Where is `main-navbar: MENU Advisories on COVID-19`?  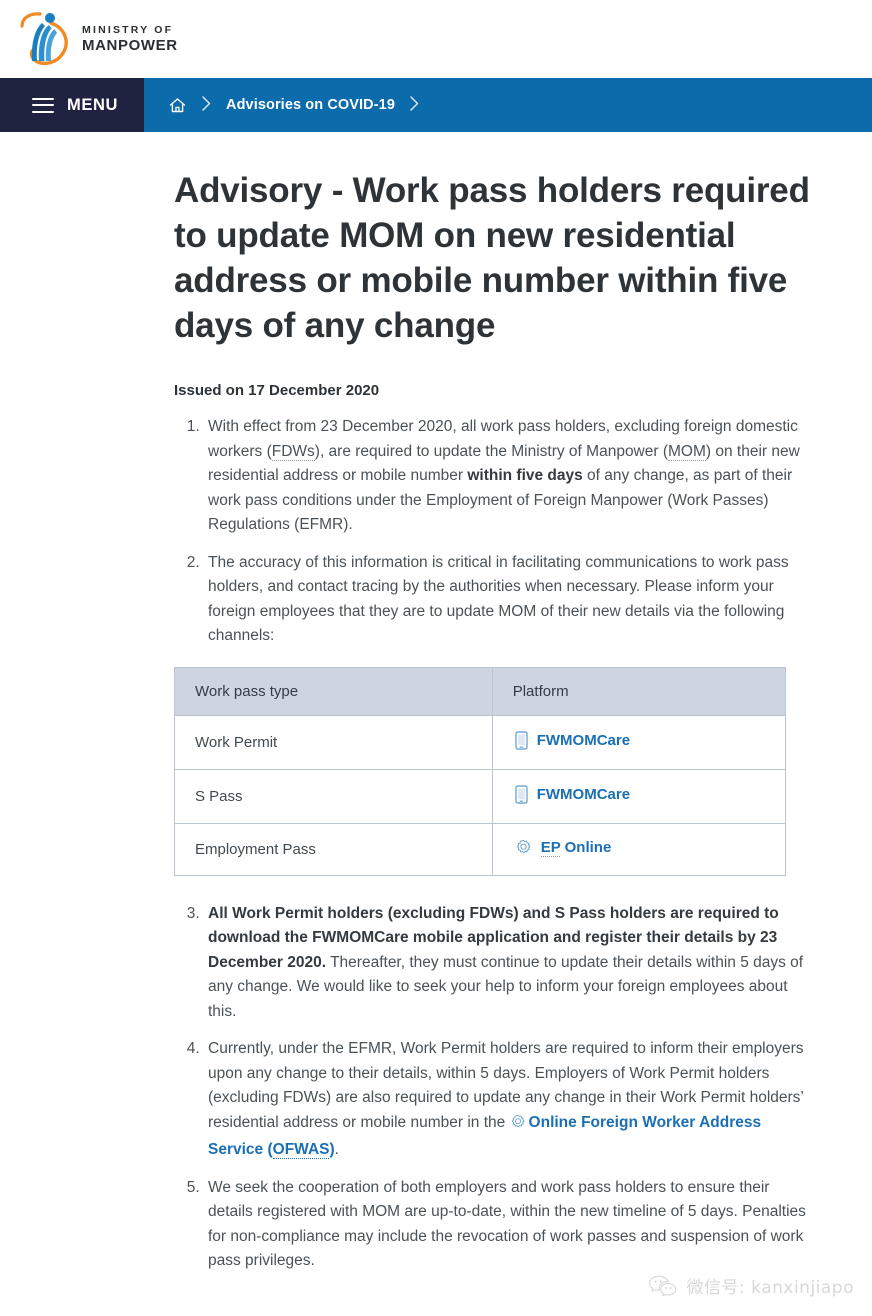
main-navbar: MENU Advisories on COVID-19 is located at coordinates (436, 105).